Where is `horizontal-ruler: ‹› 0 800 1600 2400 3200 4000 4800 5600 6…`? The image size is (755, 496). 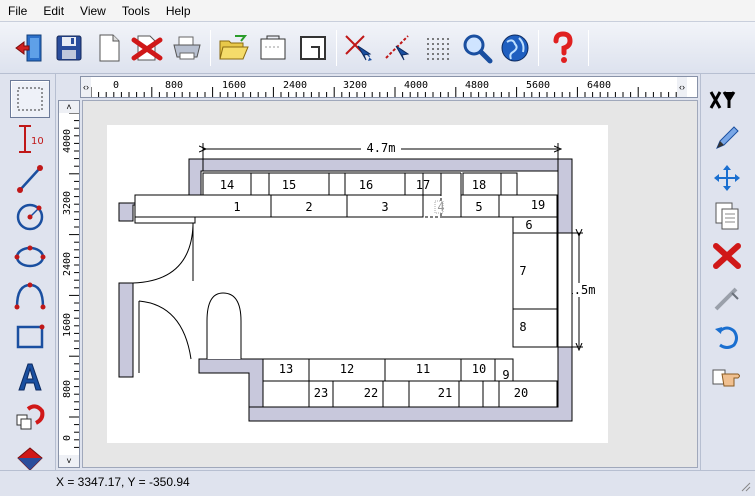 horizontal-ruler: ‹› 0 800 1600 2400 3200 4000 4800 5600 6… is located at coordinates (389, 87).